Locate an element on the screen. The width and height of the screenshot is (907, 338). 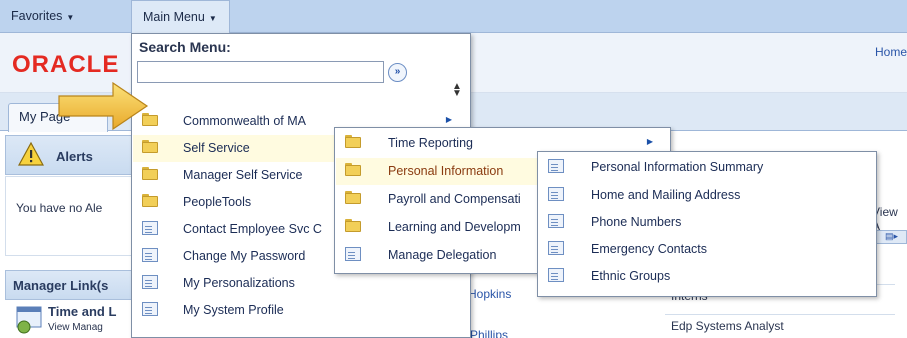
menu-item-phone-numbers: Phone Numbers is located at coordinates (708, 222).